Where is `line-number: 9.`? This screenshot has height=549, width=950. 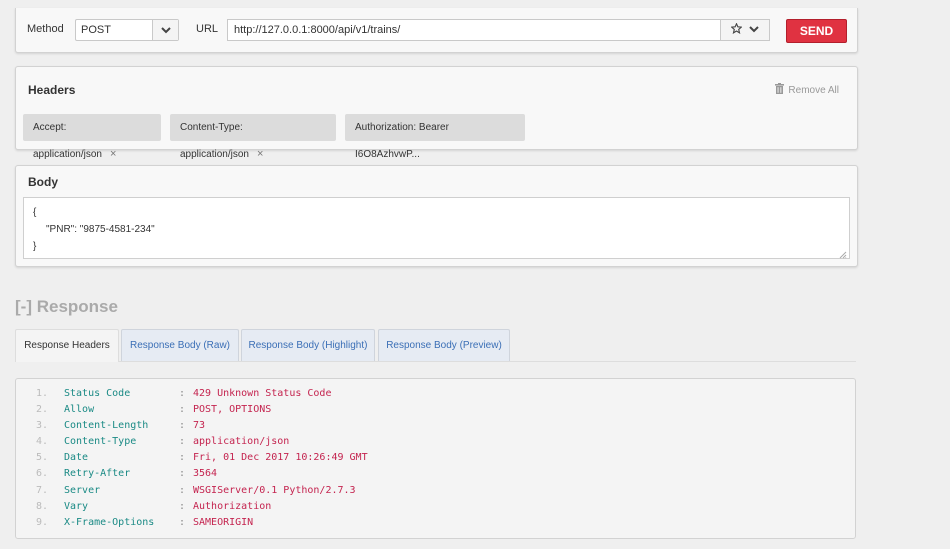
line-number: 9. is located at coordinates (42, 522).